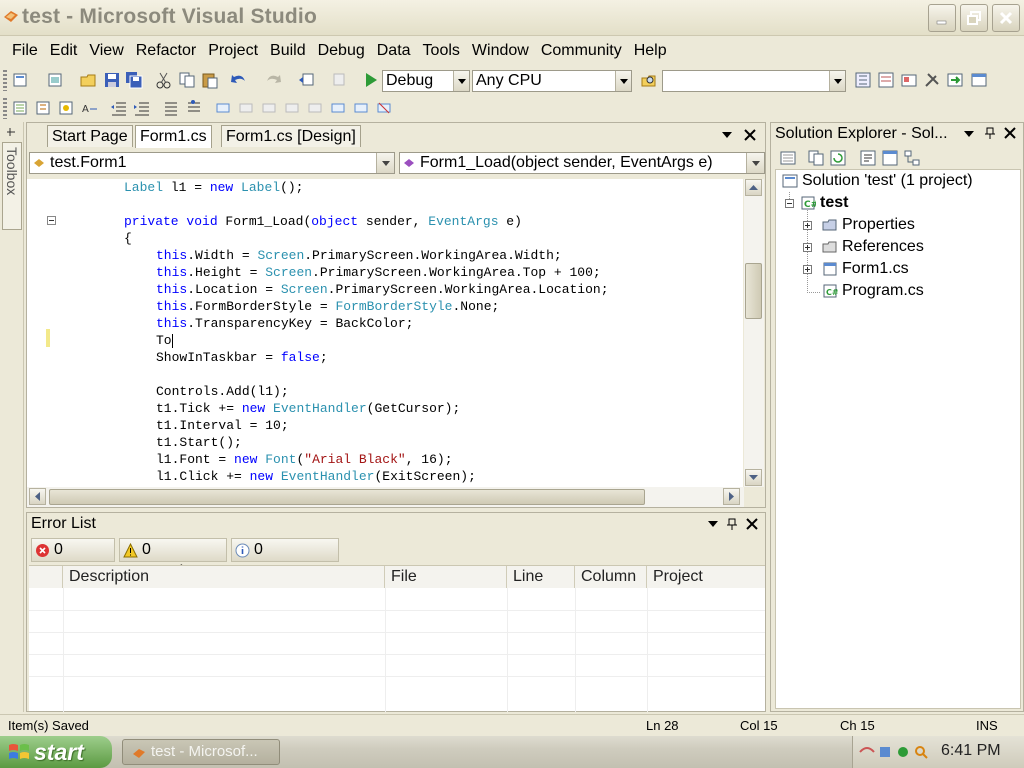 This screenshot has height=768, width=1024. Describe the element at coordinates (134, 80) in the screenshot. I see `save-all-icon` at that location.